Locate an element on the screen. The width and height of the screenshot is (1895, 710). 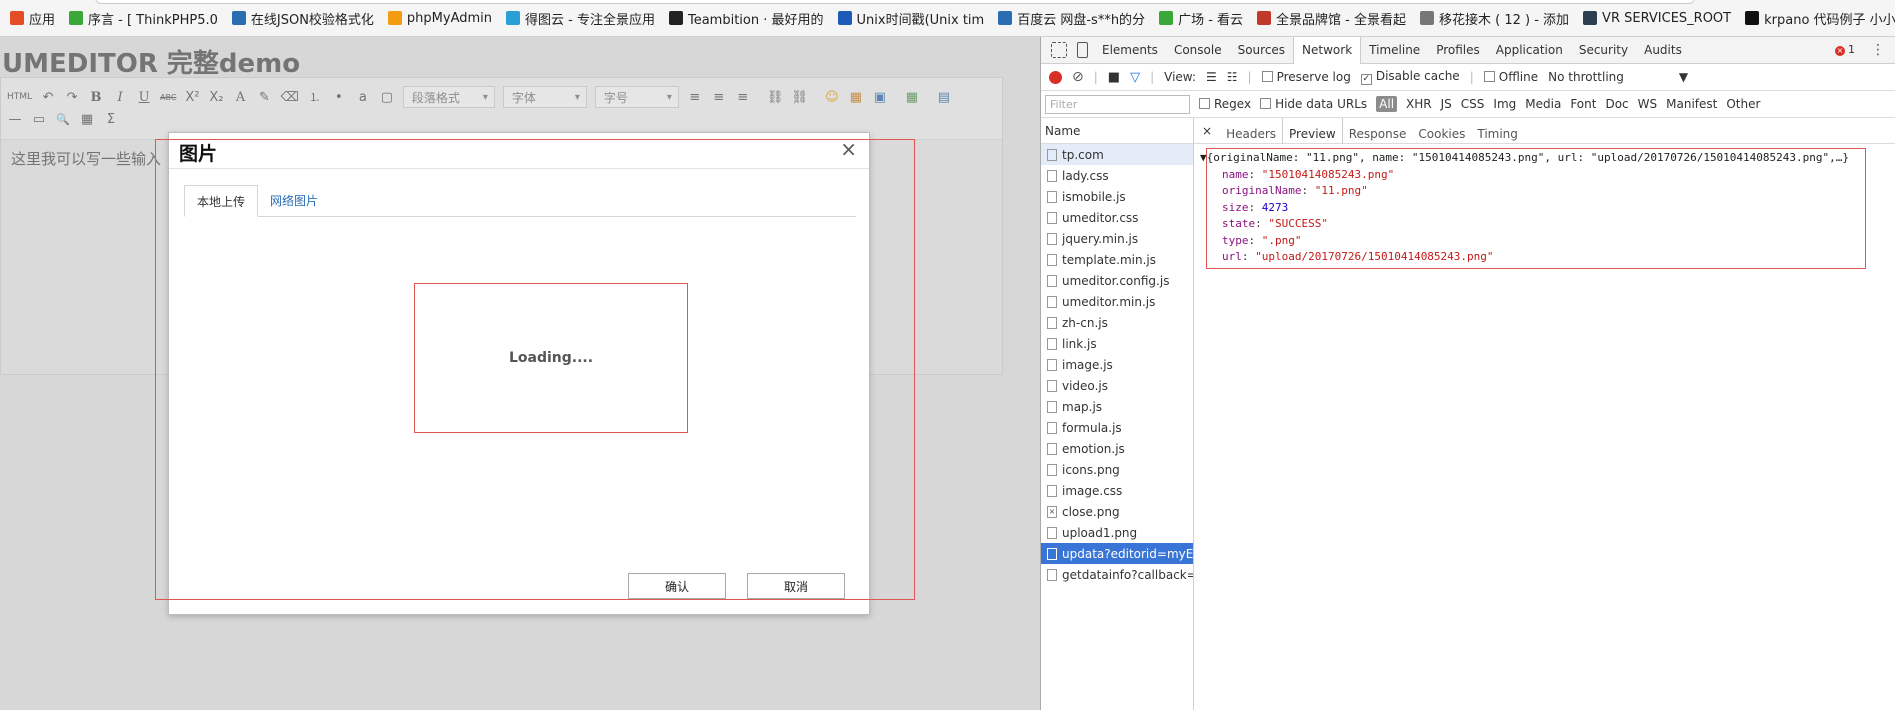
throttling-select: No throttling ▼ is located at coordinates (1618, 77).